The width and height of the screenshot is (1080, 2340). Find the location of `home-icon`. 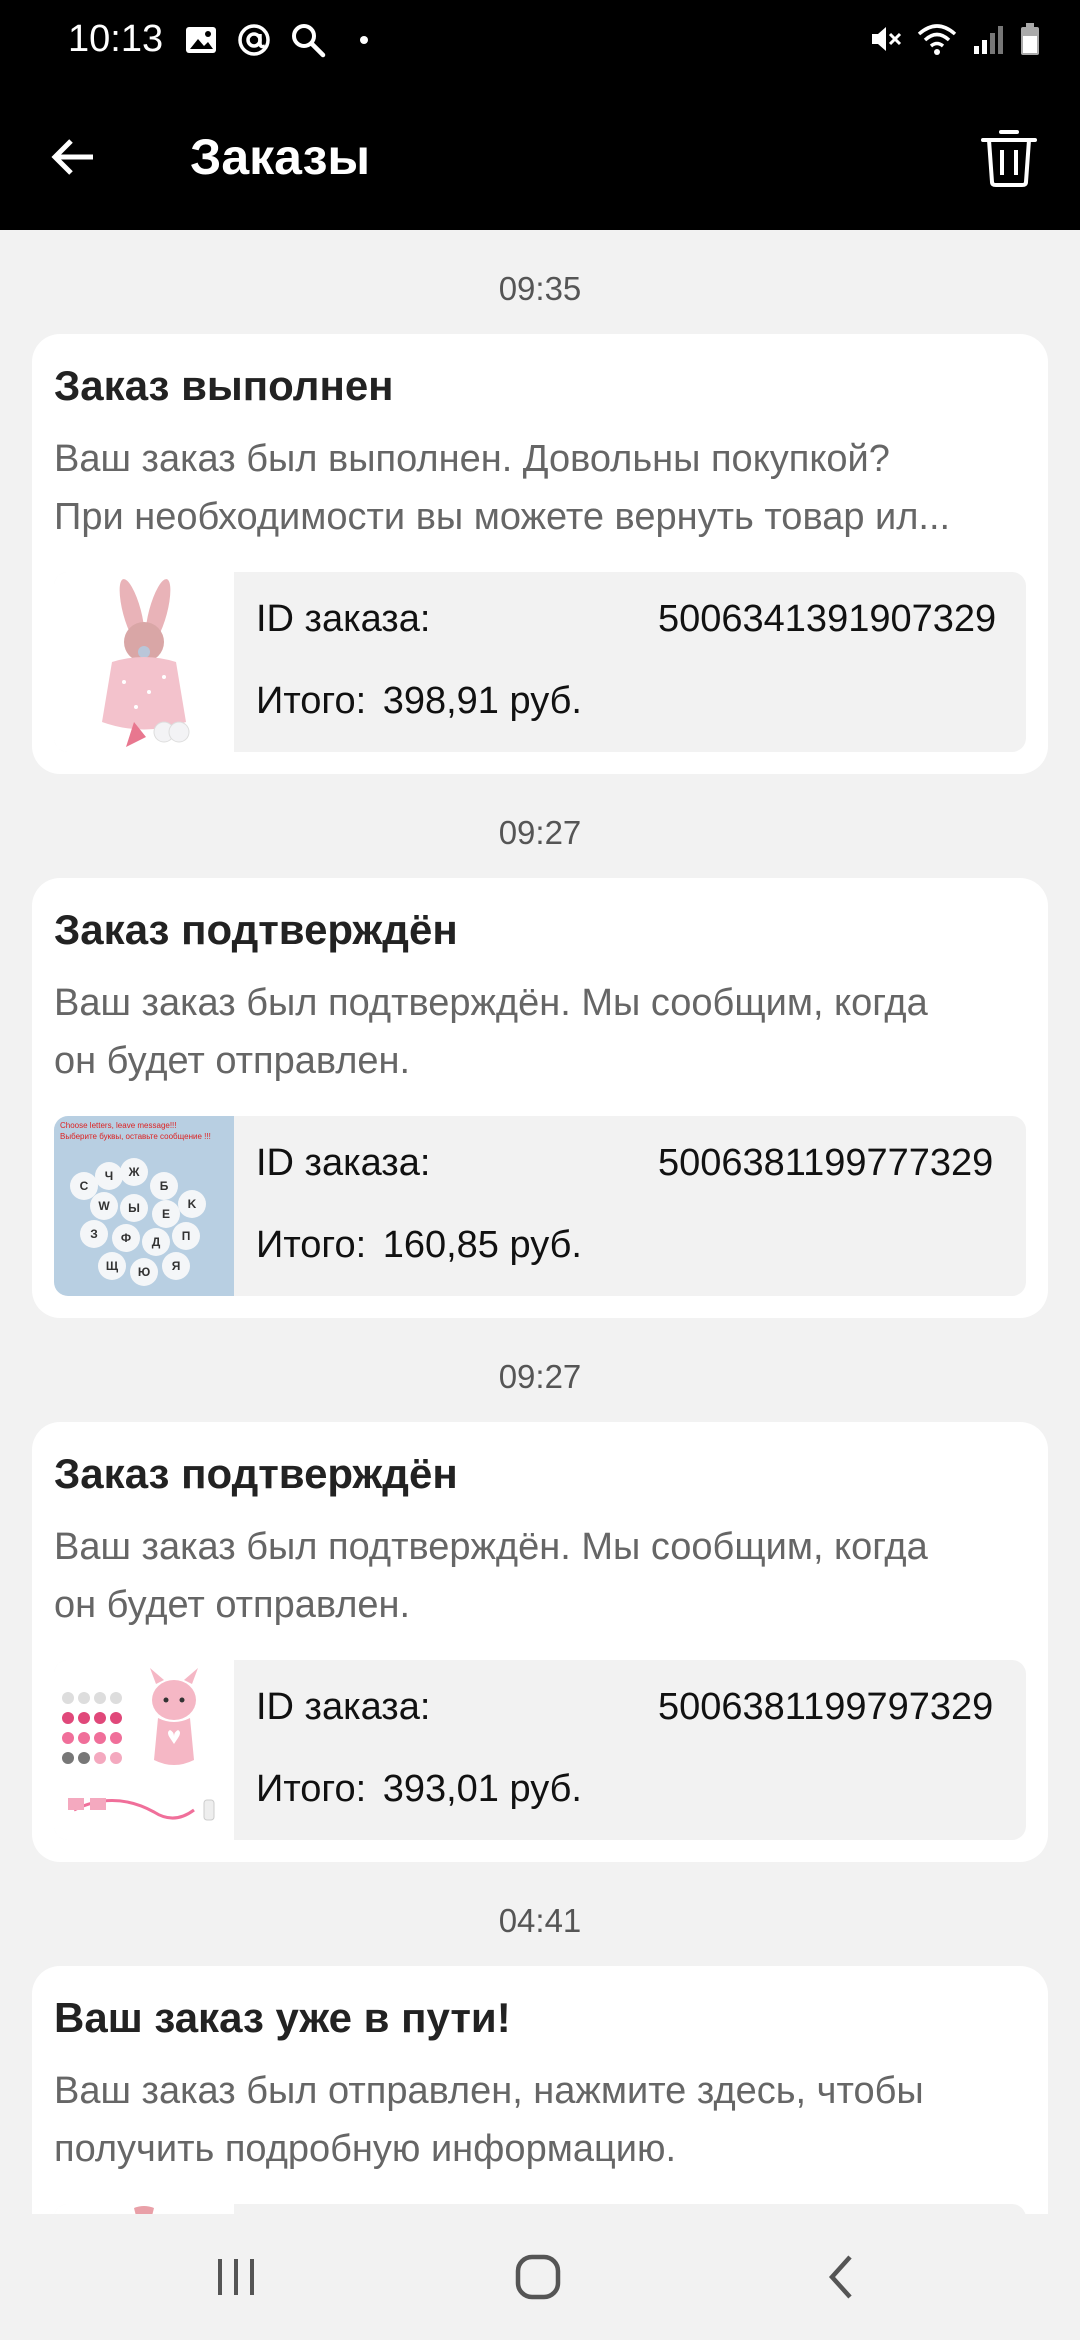

home-icon is located at coordinates (538, 2277).